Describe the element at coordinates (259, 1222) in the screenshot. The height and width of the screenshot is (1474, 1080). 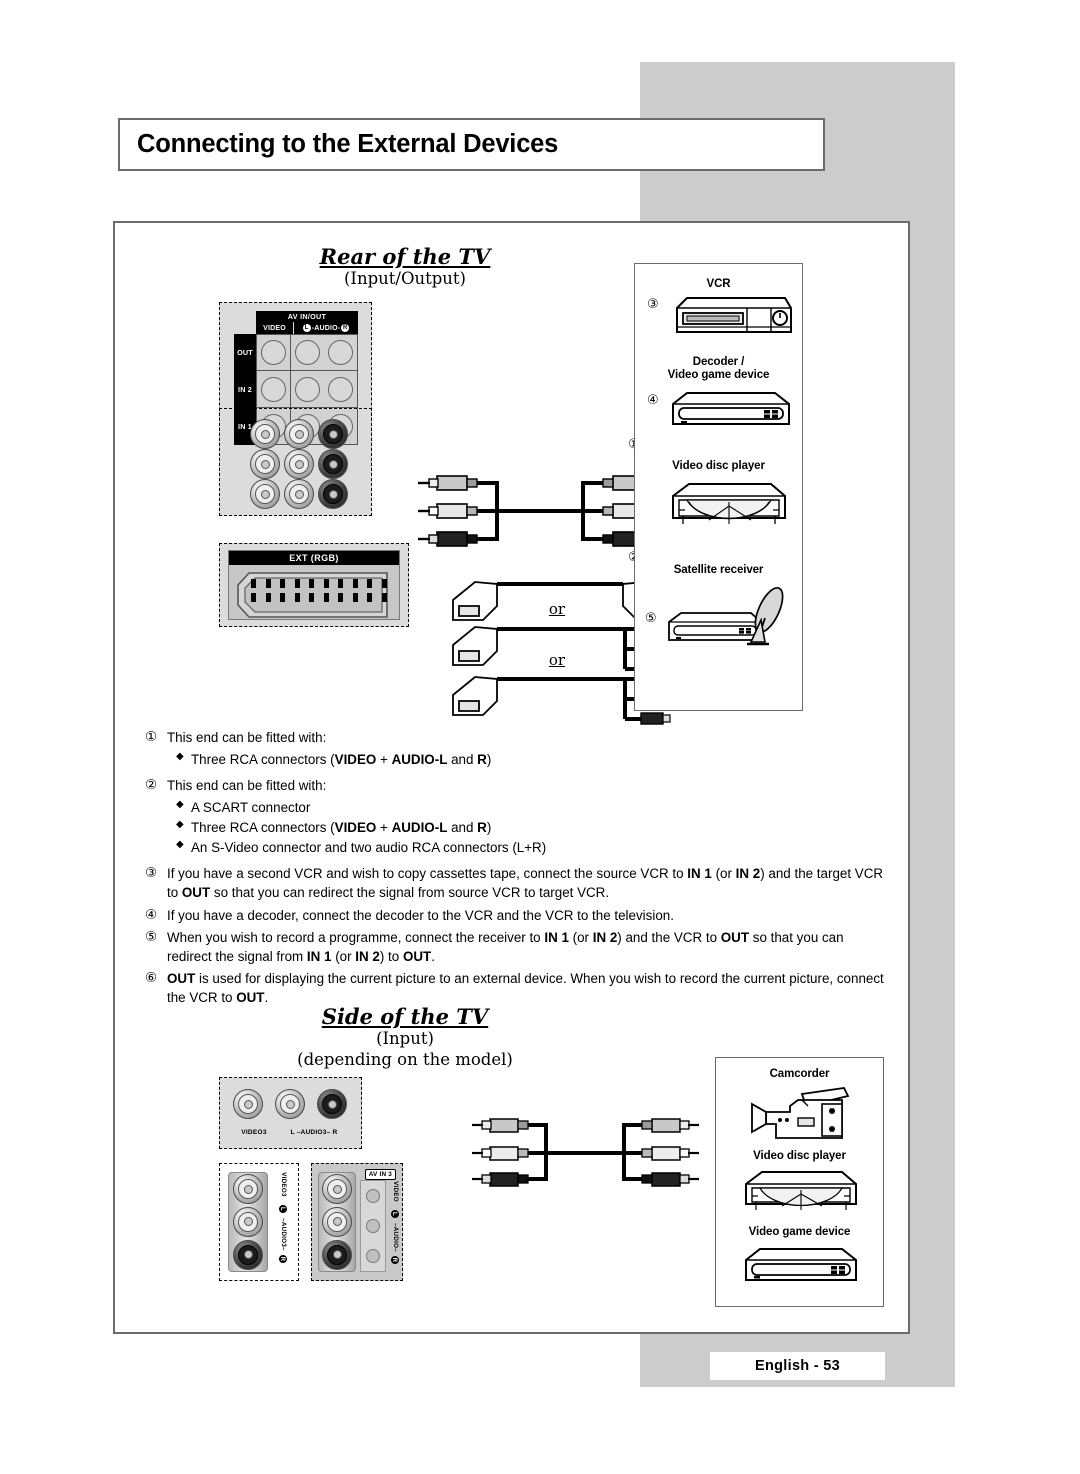
I see `side-vertical-panel-1: VIDEO3 L –AUDIO3– R` at that location.